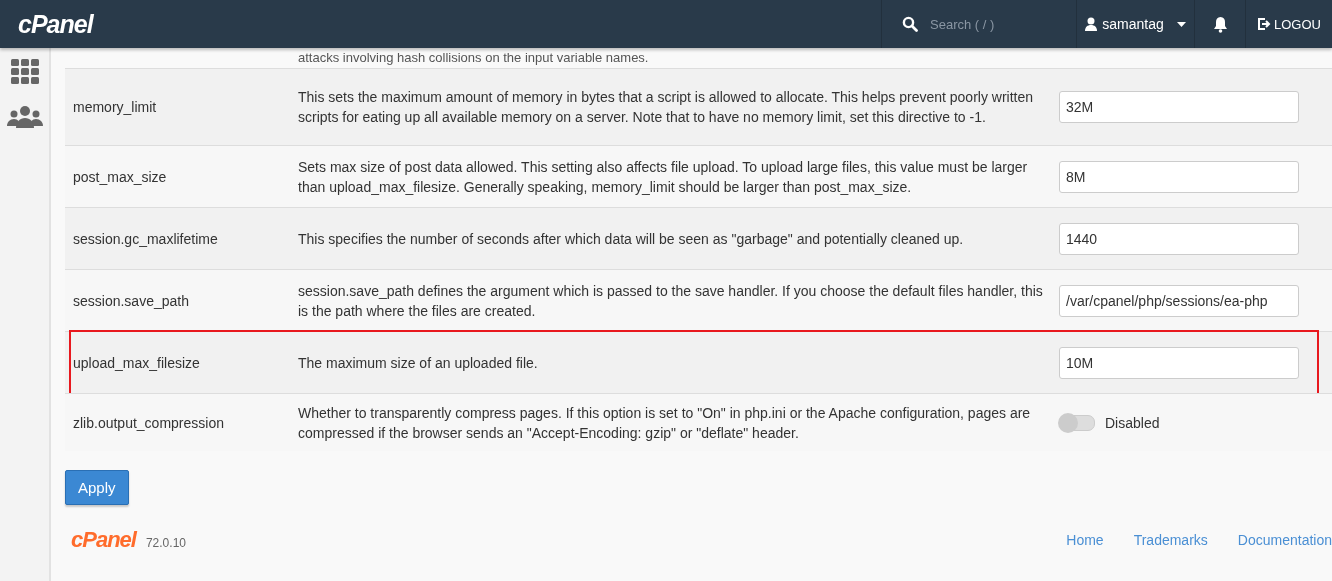 The image size is (1332, 581). Describe the element at coordinates (97, 487) in the screenshot. I see `apply-button: Apply` at that location.